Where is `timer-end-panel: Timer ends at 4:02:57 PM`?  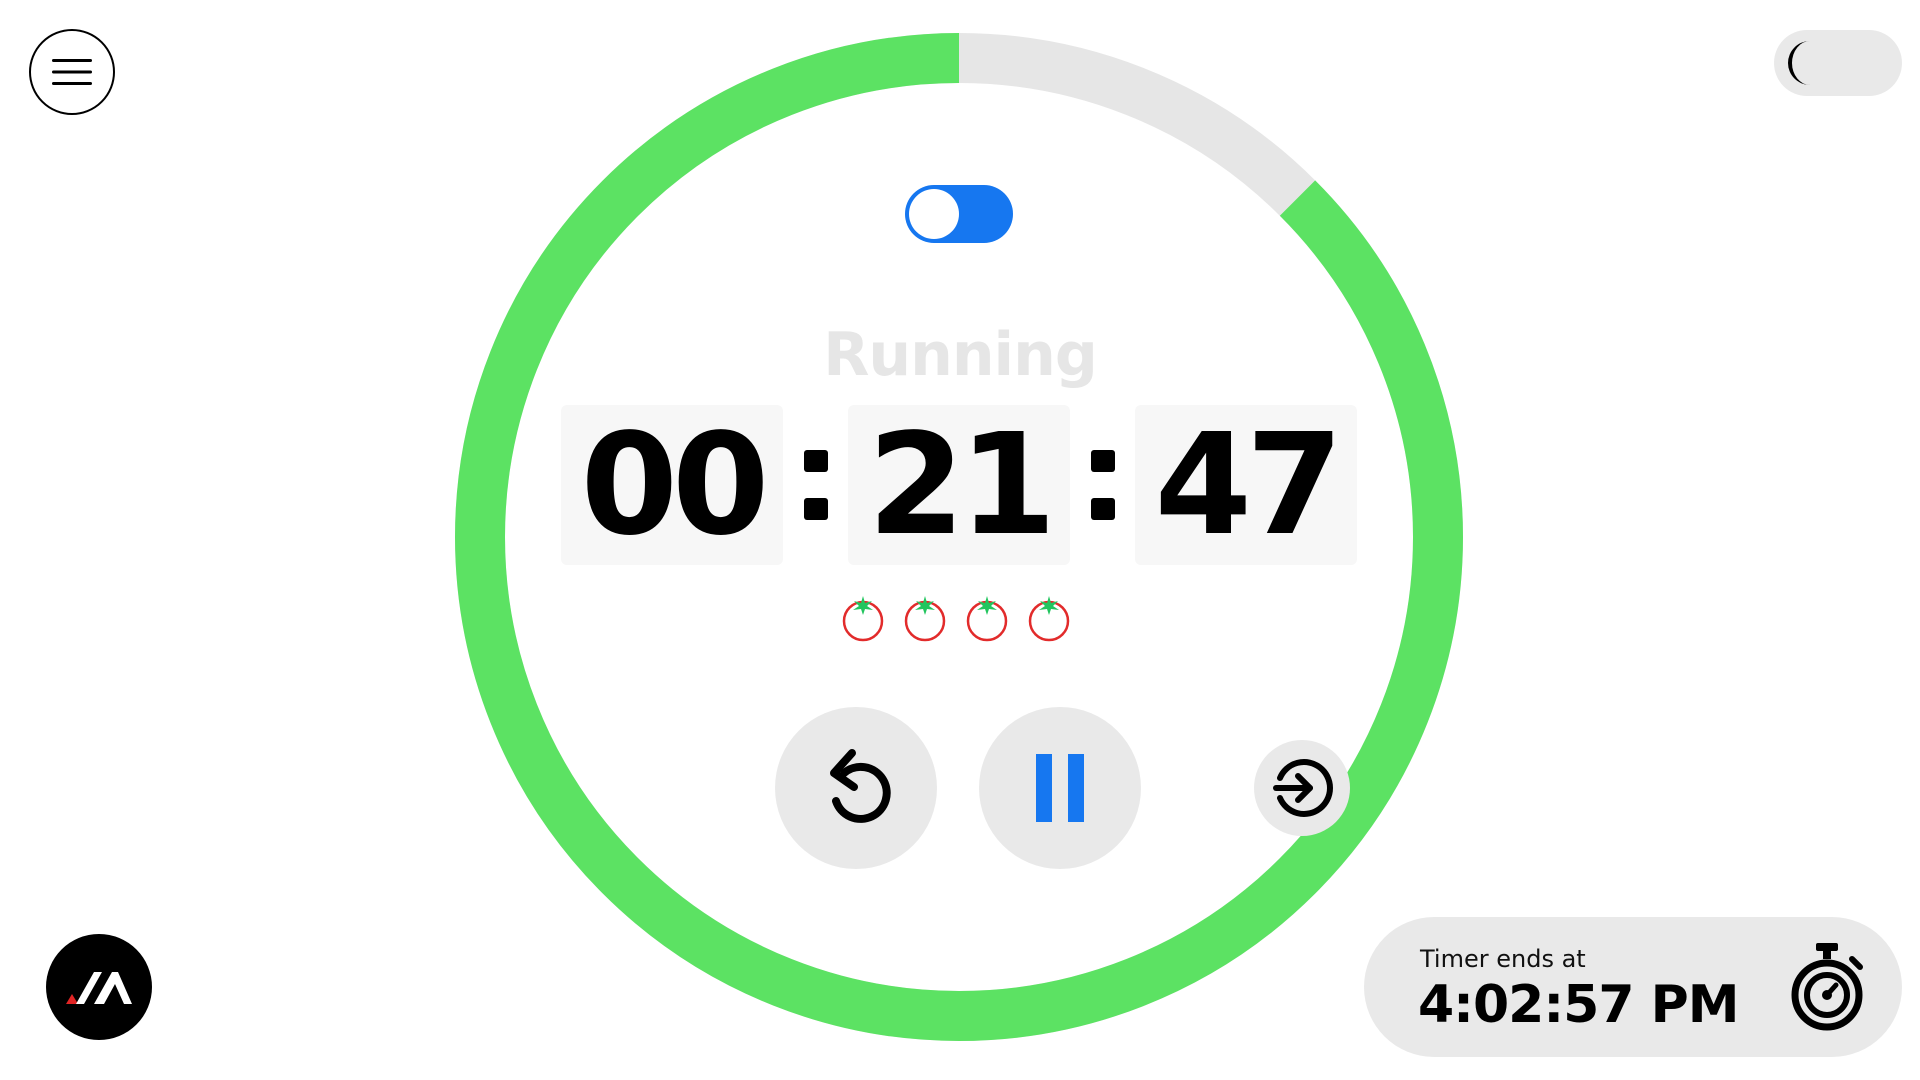 timer-end-panel: Timer ends at 4:02:57 PM is located at coordinates (1633, 987).